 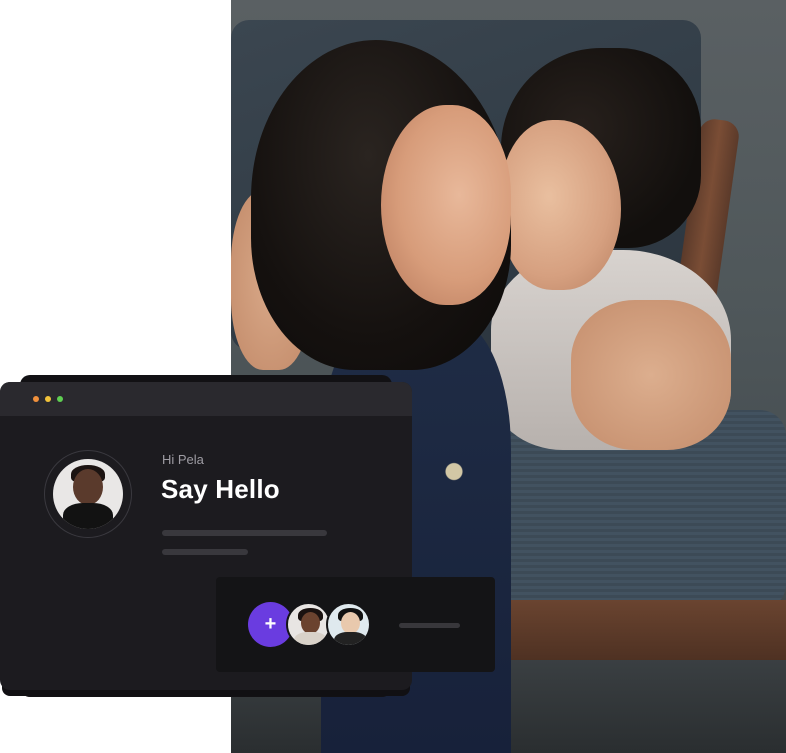 I want to click on window-titlebar, so click(x=206, y=399).